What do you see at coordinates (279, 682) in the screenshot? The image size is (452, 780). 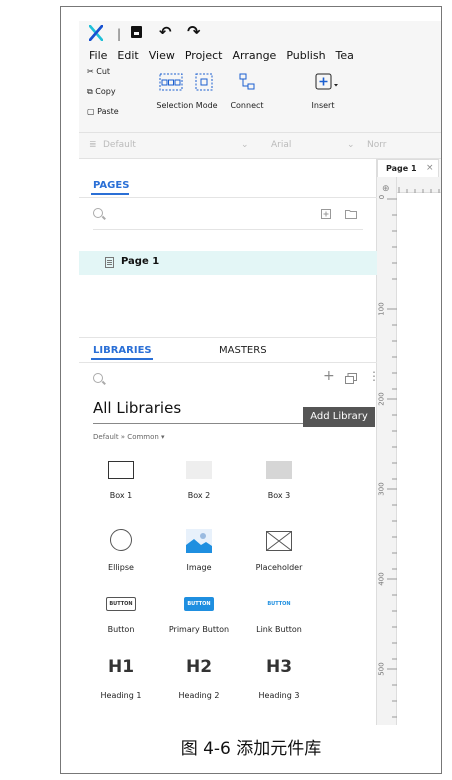 I see `widget-heading-3: H3 Heading 3` at bounding box center [279, 682].